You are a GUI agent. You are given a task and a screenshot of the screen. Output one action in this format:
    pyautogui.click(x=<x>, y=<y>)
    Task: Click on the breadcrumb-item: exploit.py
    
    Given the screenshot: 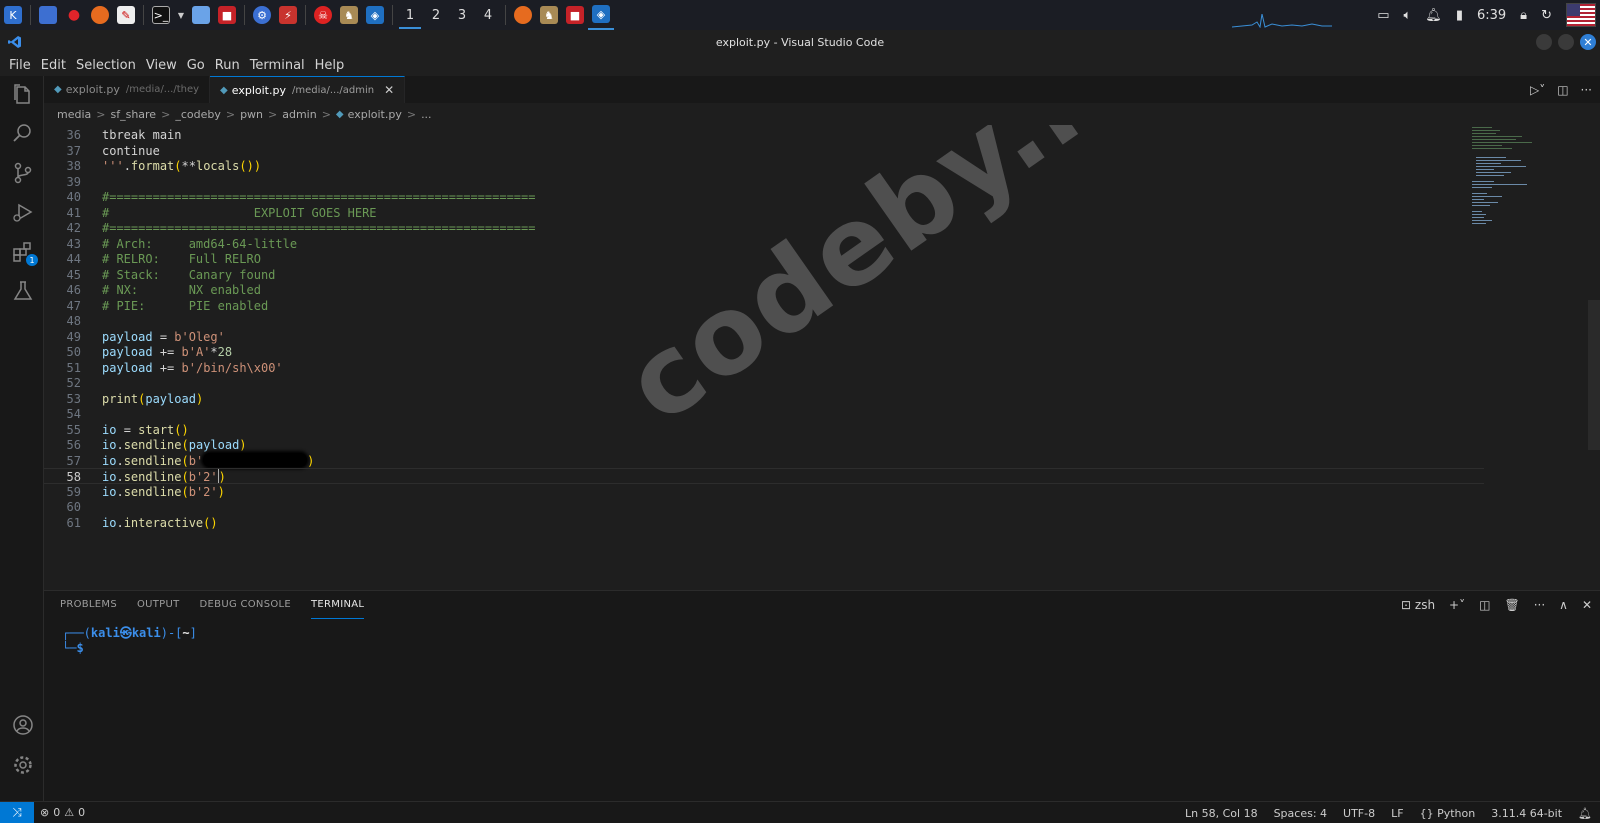 What is the action you would take?
    pyautogui.click(x=375, y=114)
    